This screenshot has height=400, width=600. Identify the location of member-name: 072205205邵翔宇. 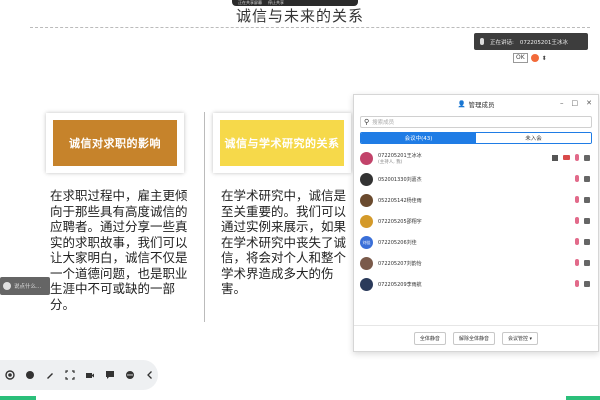
(400, 221).